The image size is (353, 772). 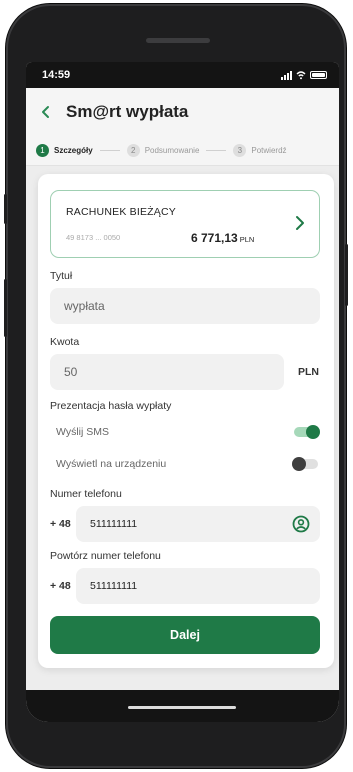 I want to click on step-number: 3, so click(x=240, y=150).